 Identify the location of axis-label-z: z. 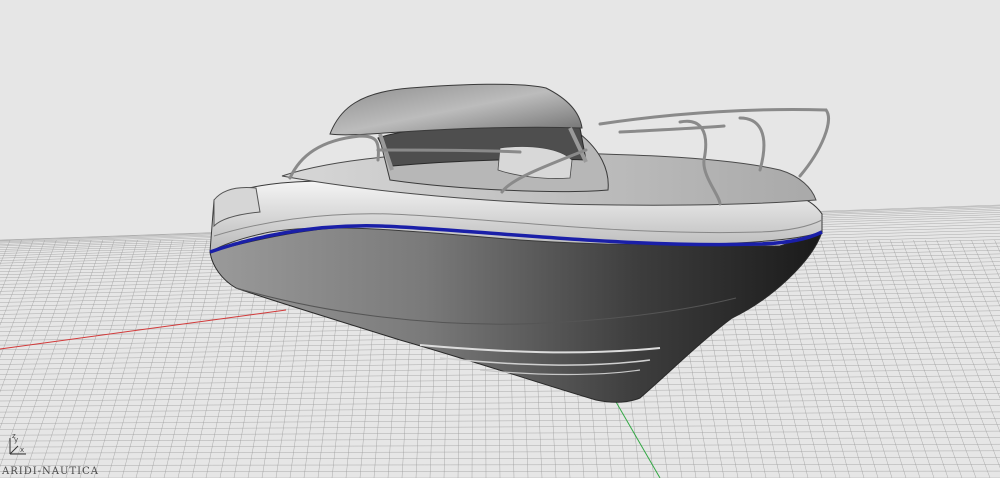
(14, 436).